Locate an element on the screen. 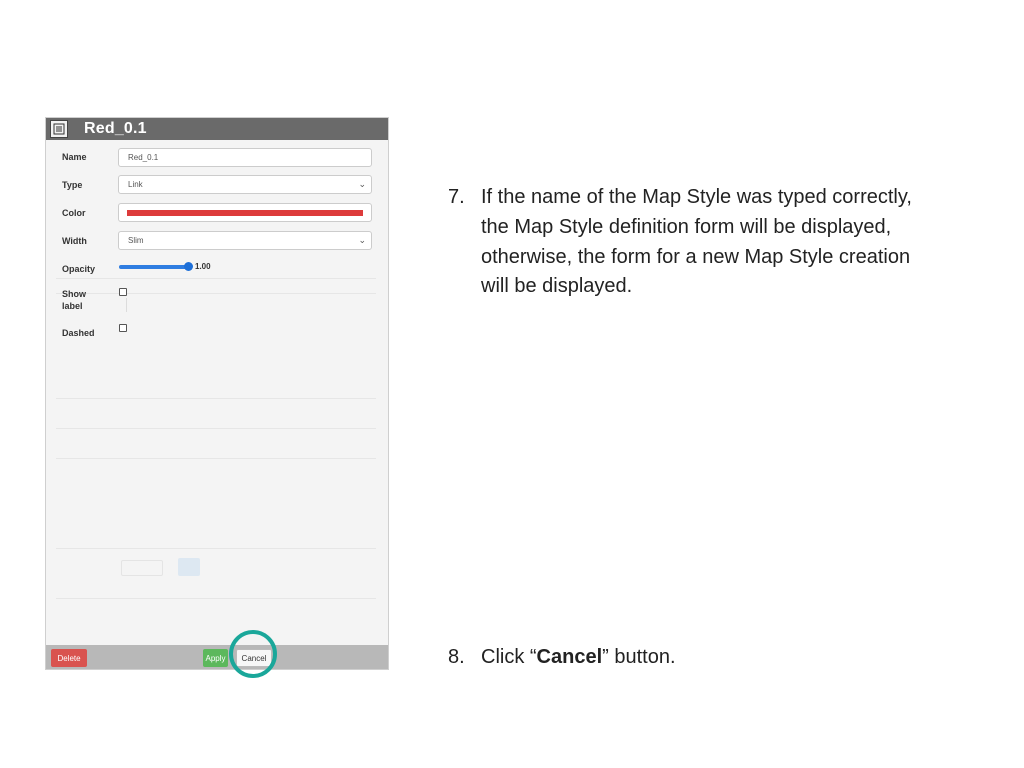  type-label: Type is located at coordinates (72, 185).